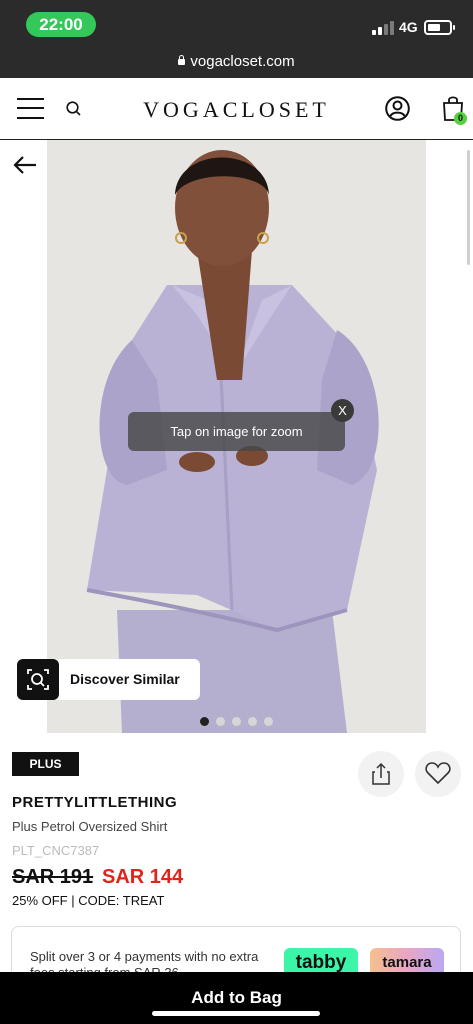 The image size is (473, 1024). I want to click on zoom-hint-toast: Tap on image for zoom, so click(236, 431).